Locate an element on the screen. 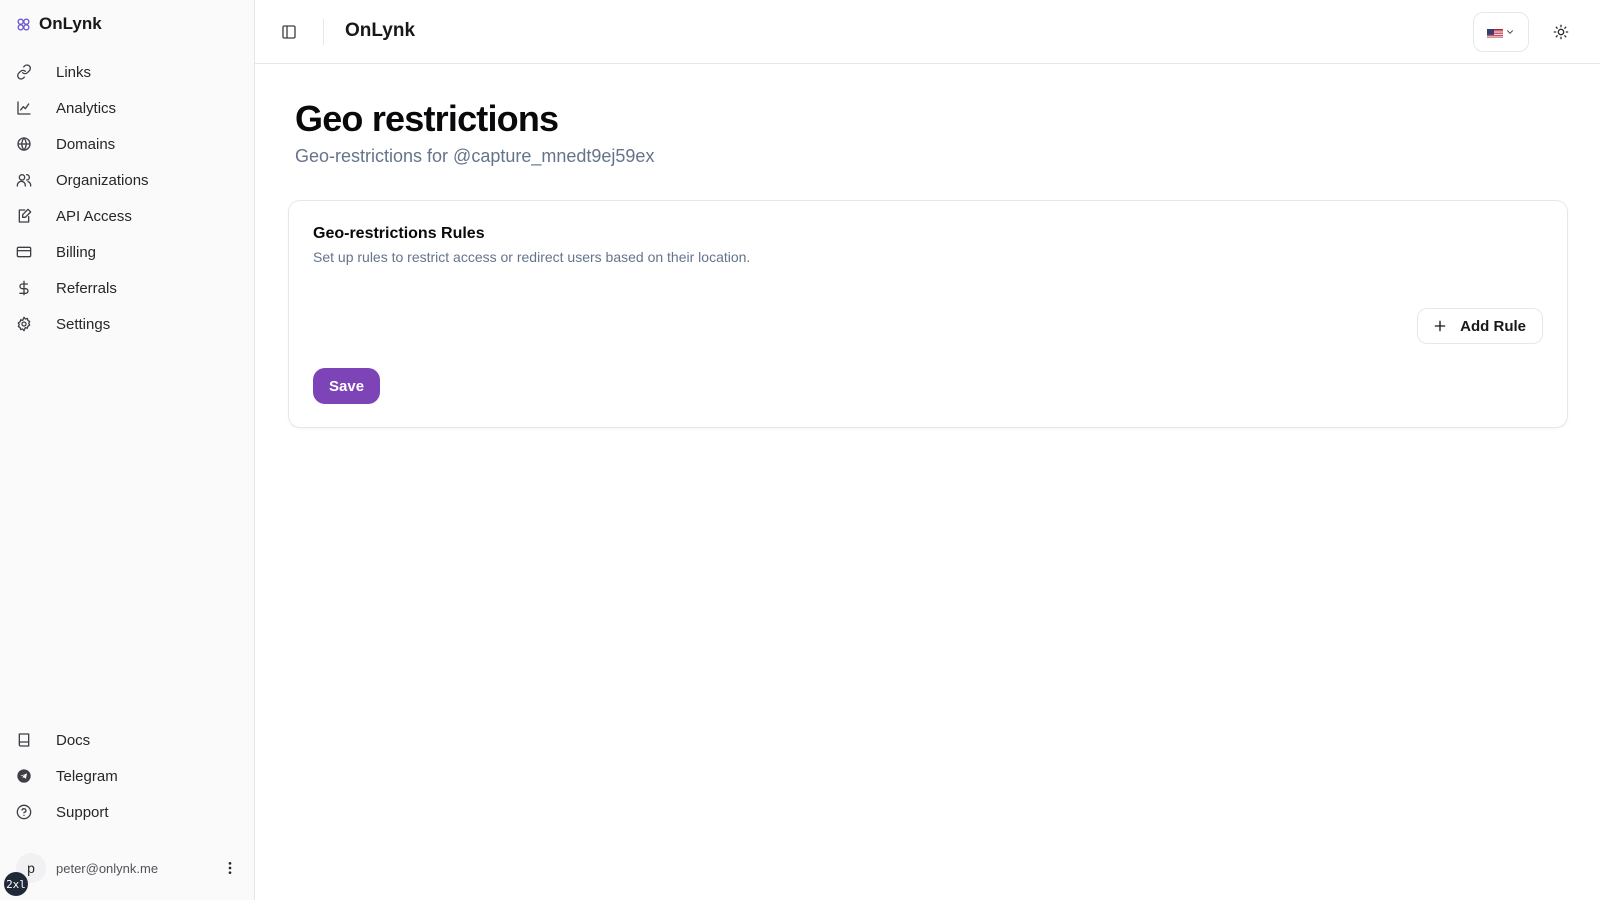  language-selector is located at coordinates (1501, 32).